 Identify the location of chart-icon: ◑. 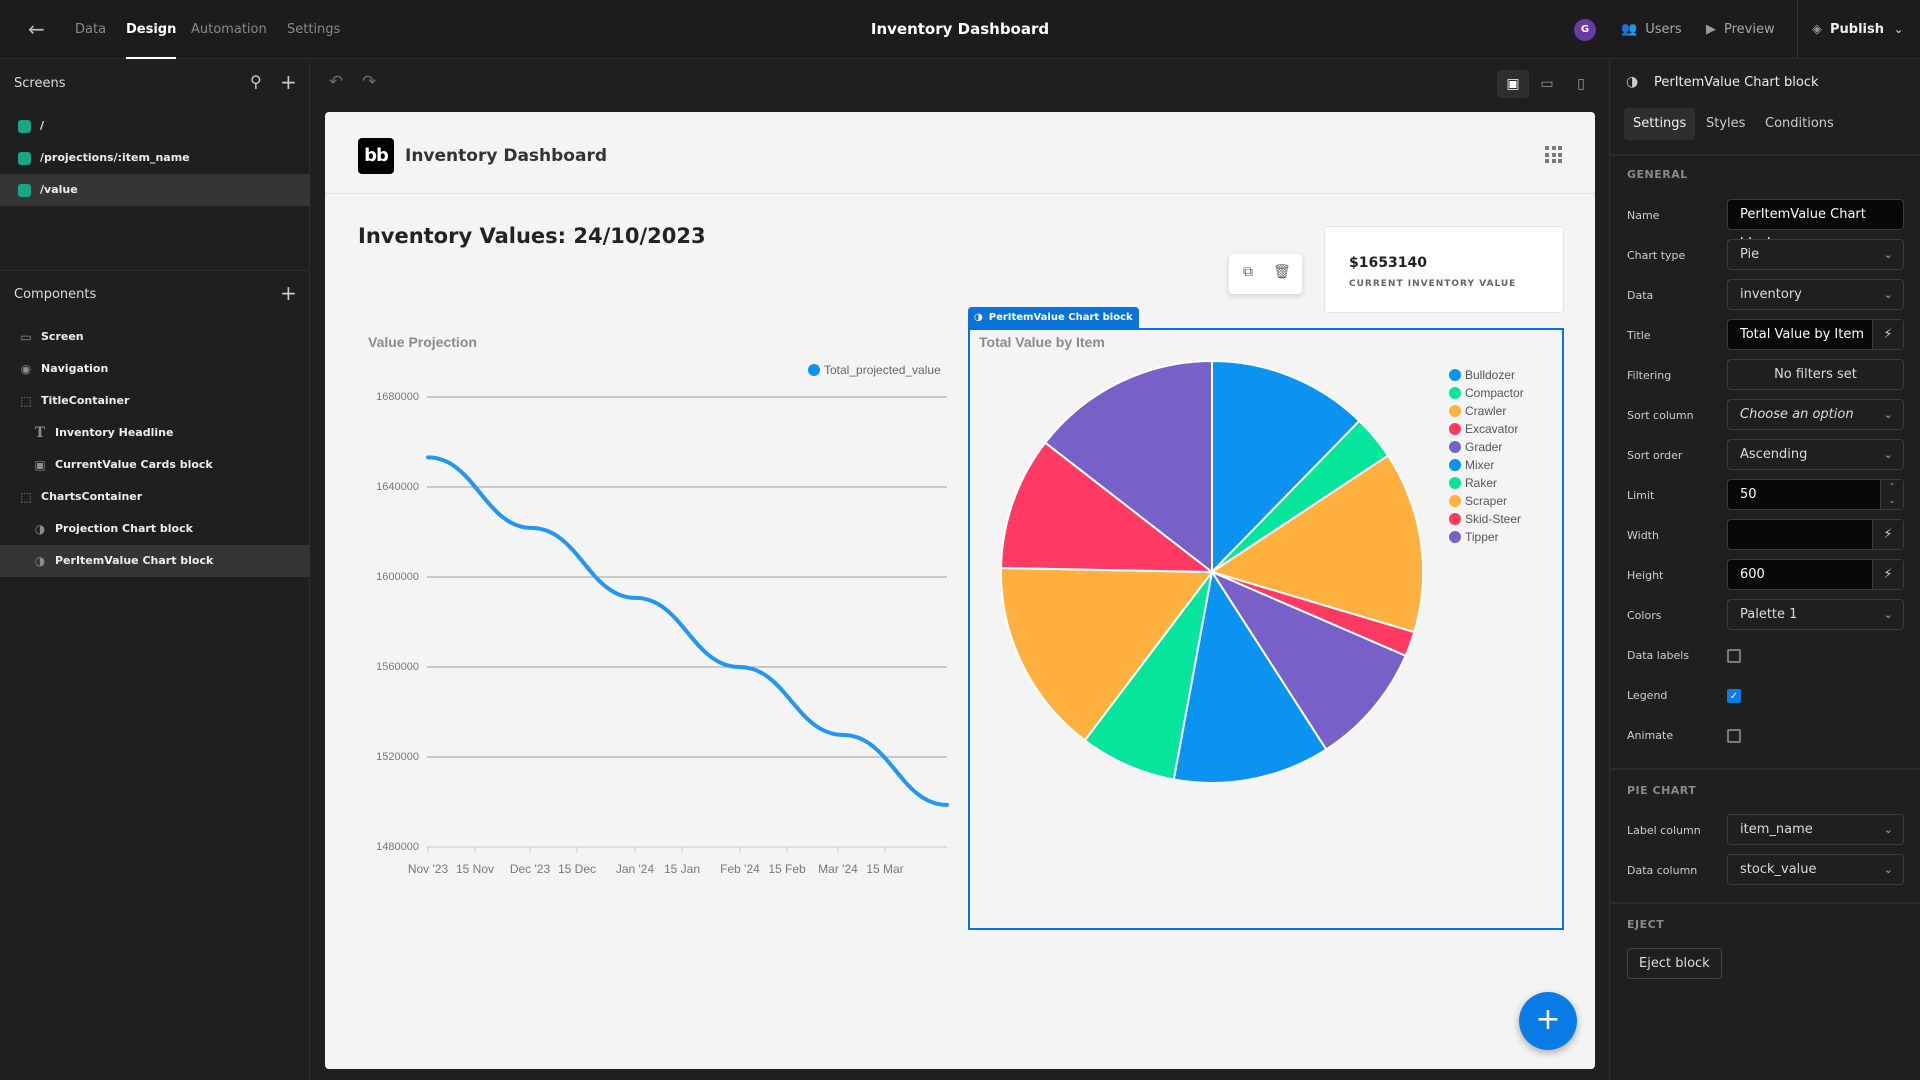
(978, 317).